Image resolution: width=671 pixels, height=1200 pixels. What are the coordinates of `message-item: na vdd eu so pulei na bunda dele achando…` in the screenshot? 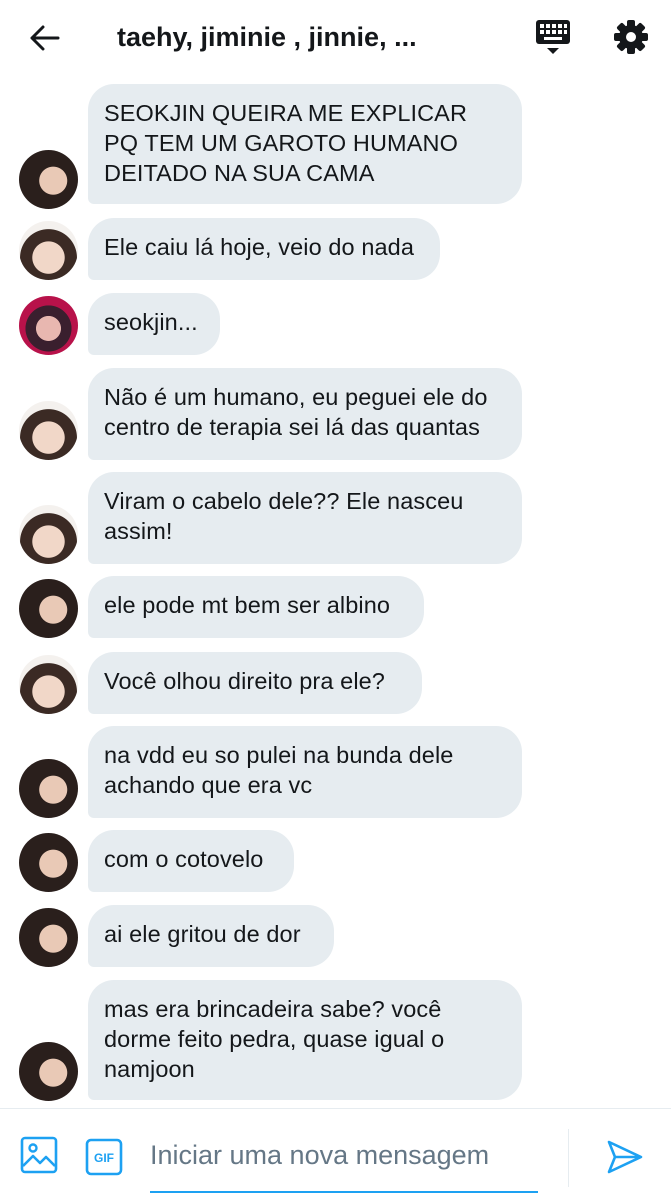 It's located at (335, 772).